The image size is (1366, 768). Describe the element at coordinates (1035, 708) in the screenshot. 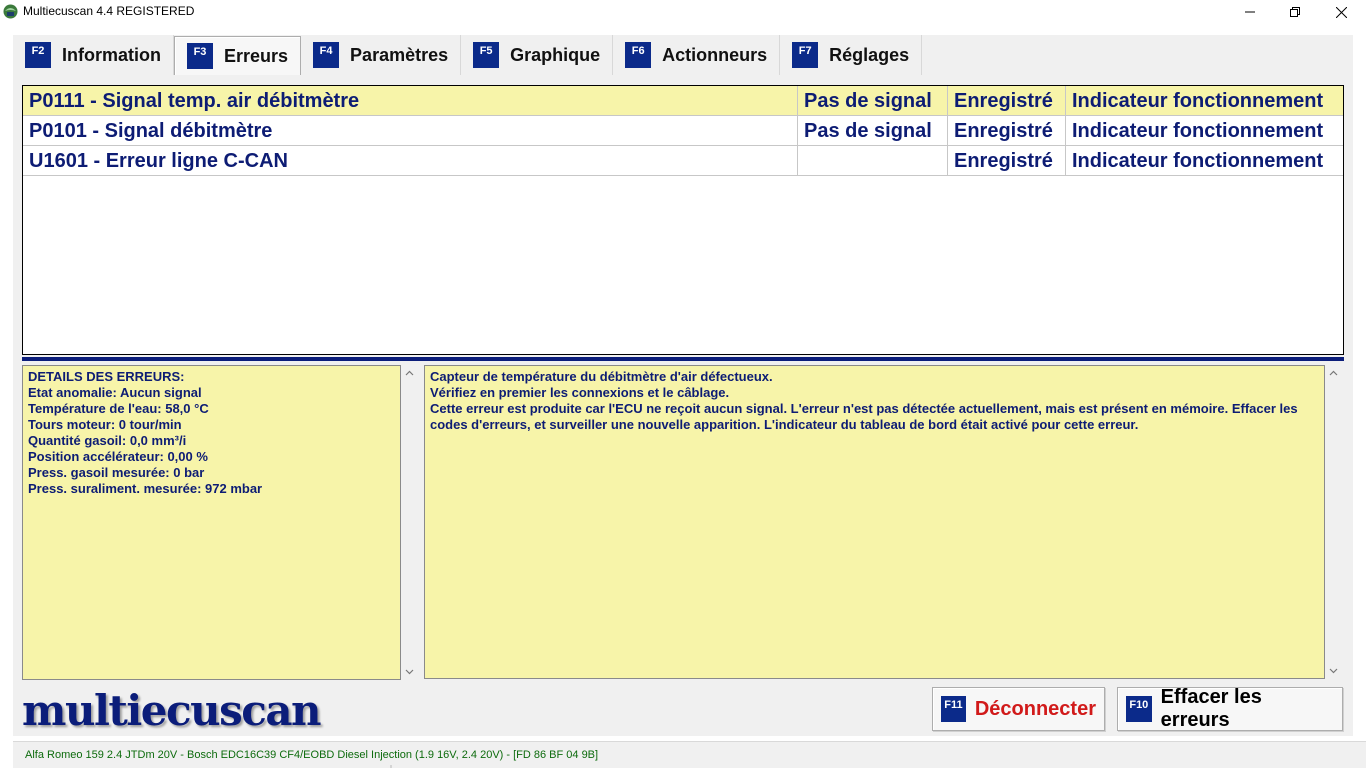

I see `disconnect-label: Déconnecter` at that location.